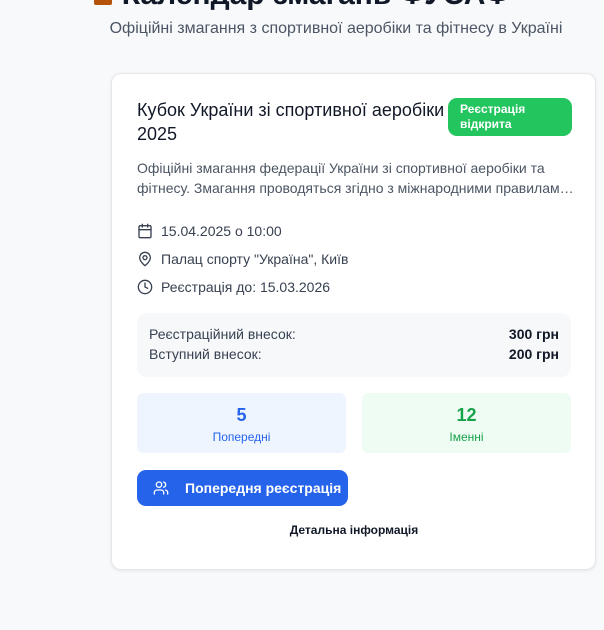 Image resolution: width=604 pixels, height=630 pixels. I want to click on named-label: Іменні, so click(466, 437).